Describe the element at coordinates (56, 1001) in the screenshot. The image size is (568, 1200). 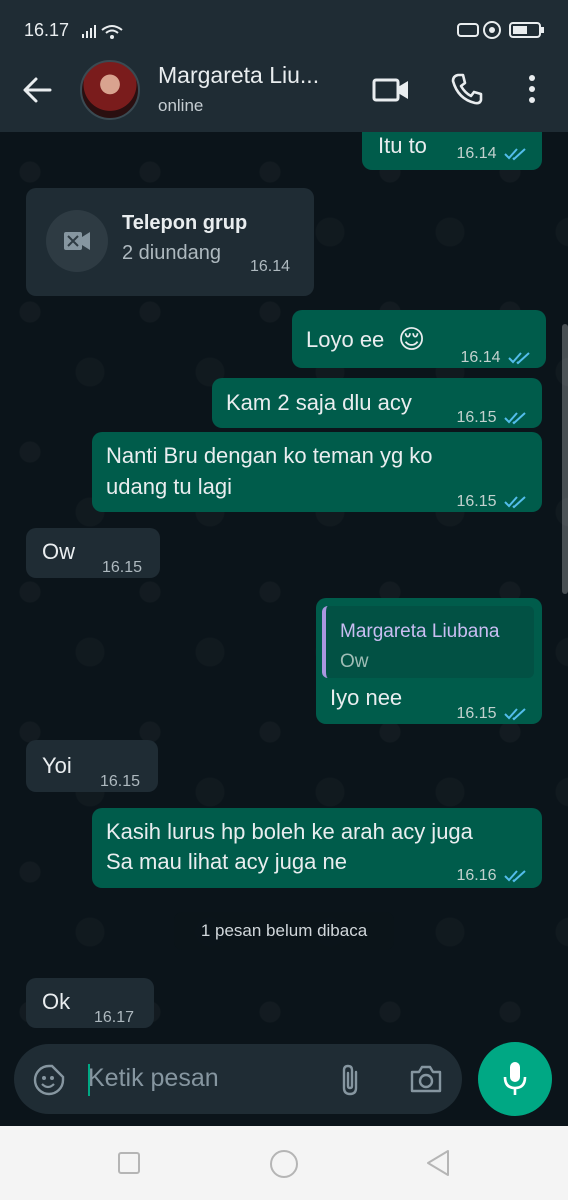
I see `message-text: Ok` at that location.